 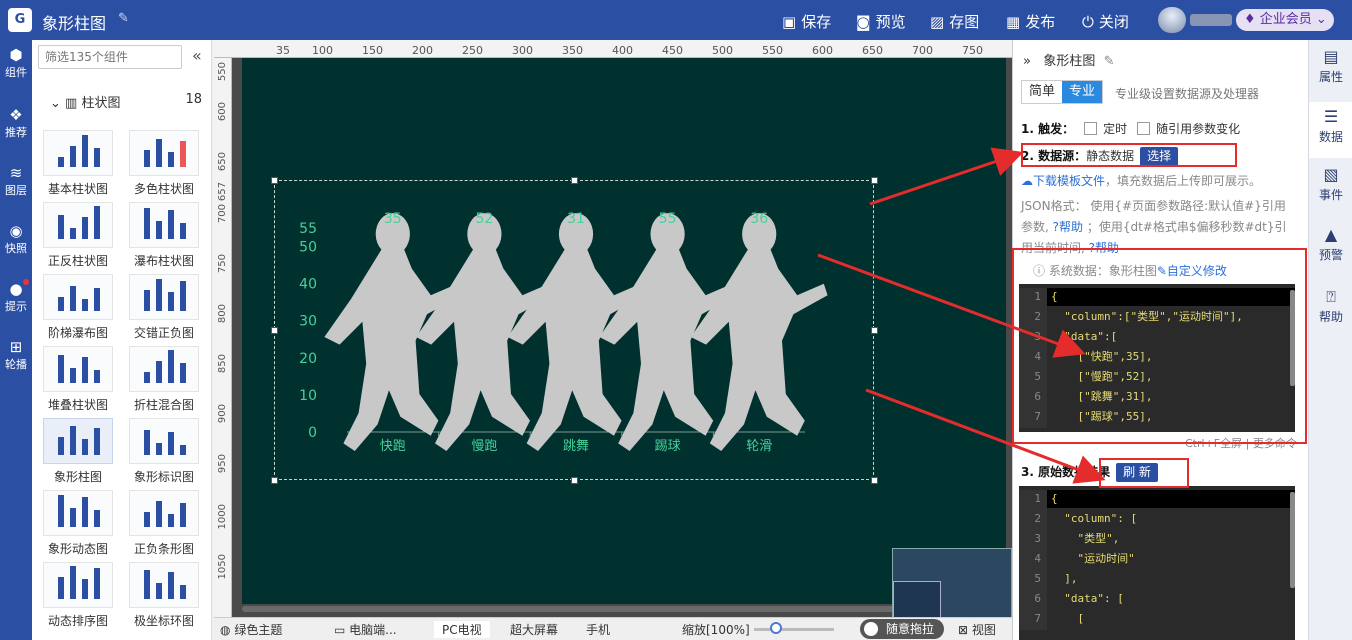 I want to click on ruler-mark: 700, so click(x=922, y=50).